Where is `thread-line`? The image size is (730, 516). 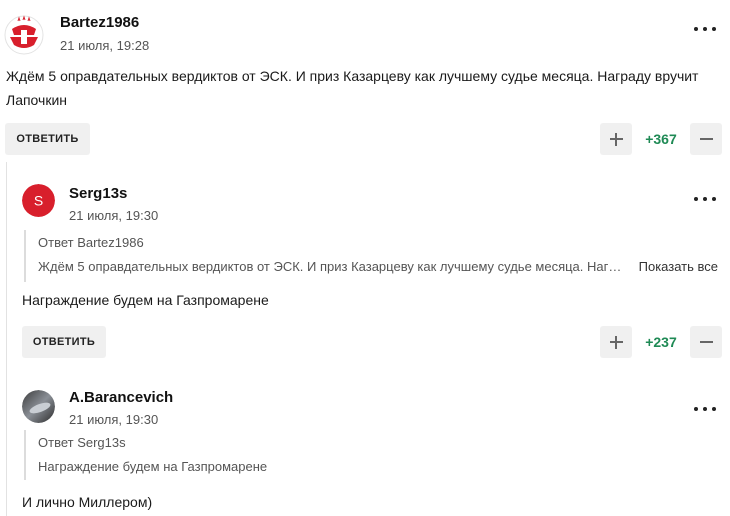
thread-line is located at coordinates (6, 339).